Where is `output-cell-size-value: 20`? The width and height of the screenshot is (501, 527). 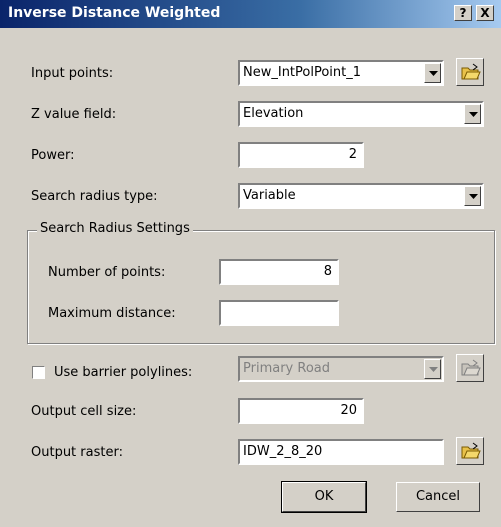 output-cell-size-value: 20 is located at coordinates (348, 410).